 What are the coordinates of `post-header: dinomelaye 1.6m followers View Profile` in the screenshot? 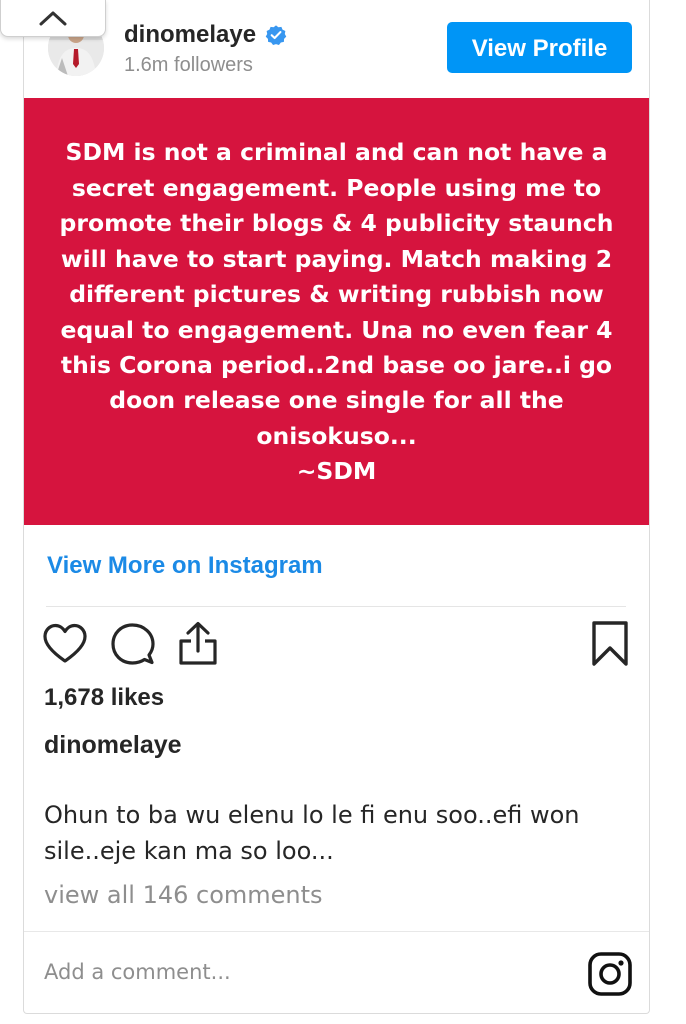 It's located at (336, 49).